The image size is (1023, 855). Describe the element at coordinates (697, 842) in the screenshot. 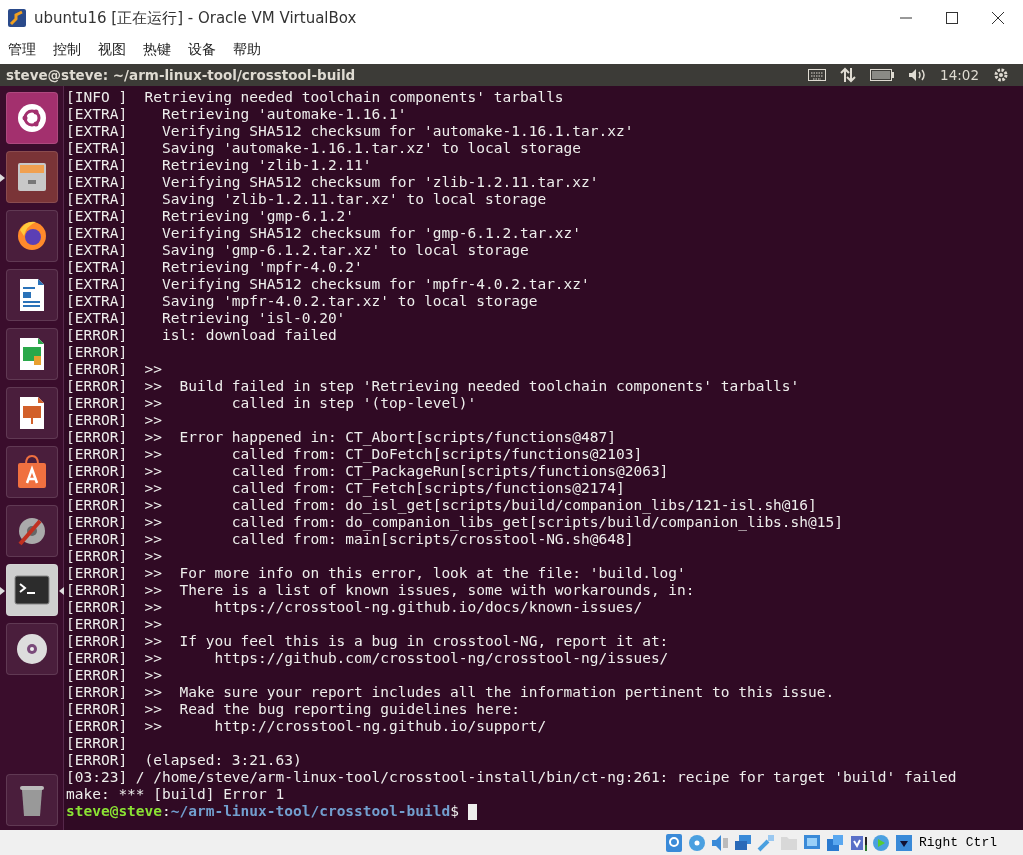

I see `disc-icon` at that location.